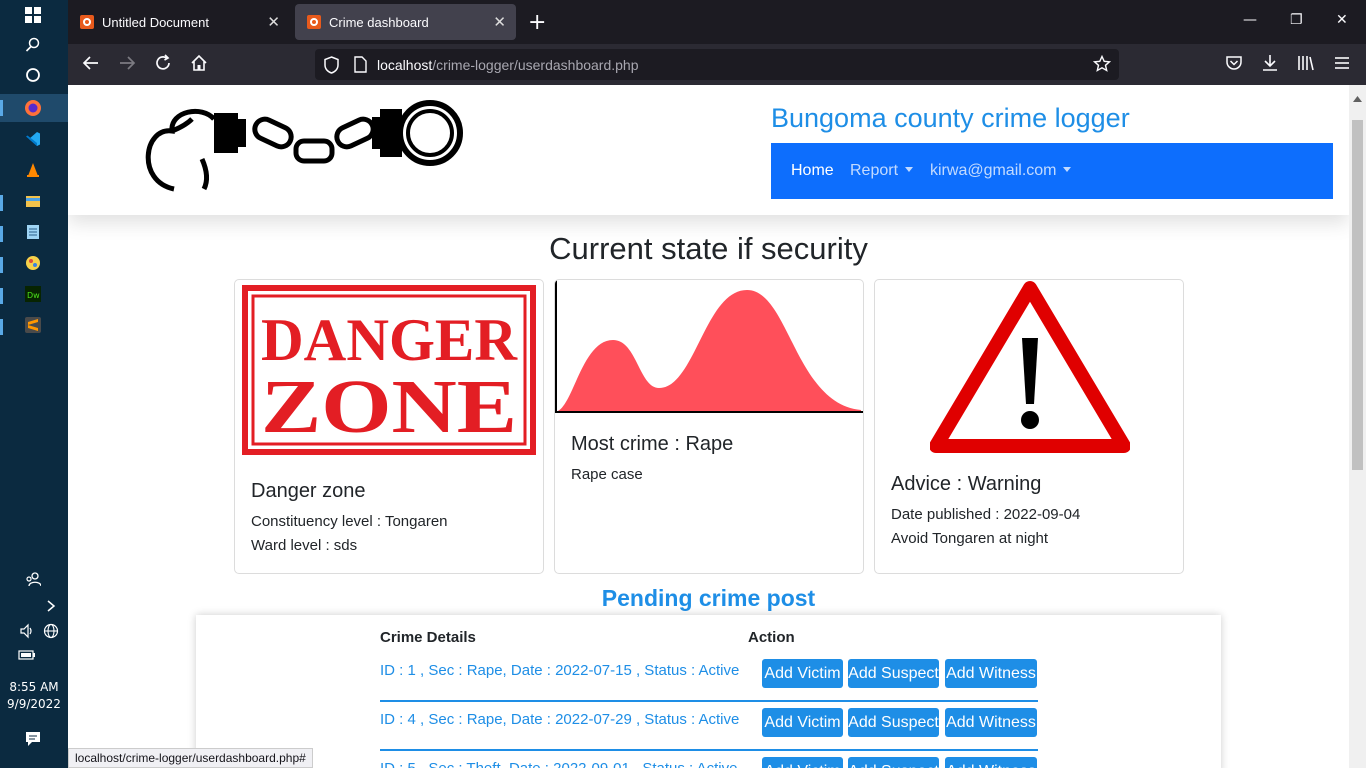 The image size is (1366, 768). I want to click on vlc-icon, so click(33, 170).